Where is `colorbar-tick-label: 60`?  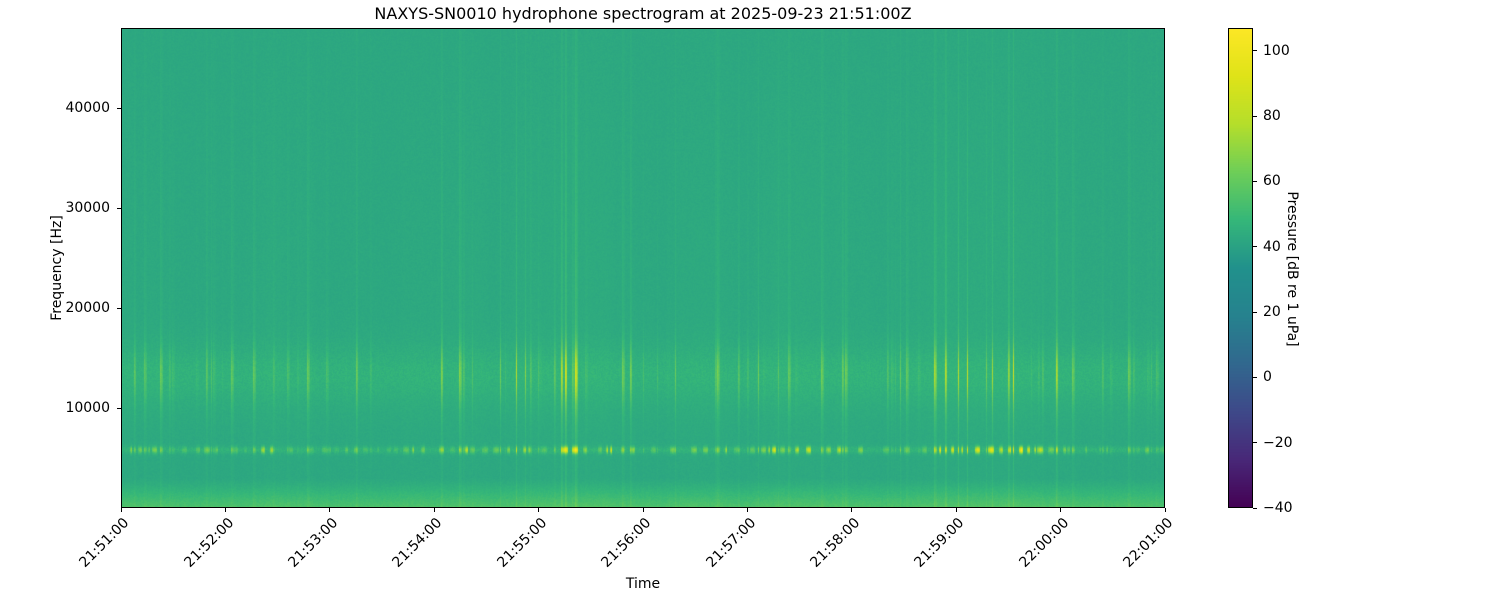 colorbar-tick-label: 60 is located at coordinates (1272, 181).